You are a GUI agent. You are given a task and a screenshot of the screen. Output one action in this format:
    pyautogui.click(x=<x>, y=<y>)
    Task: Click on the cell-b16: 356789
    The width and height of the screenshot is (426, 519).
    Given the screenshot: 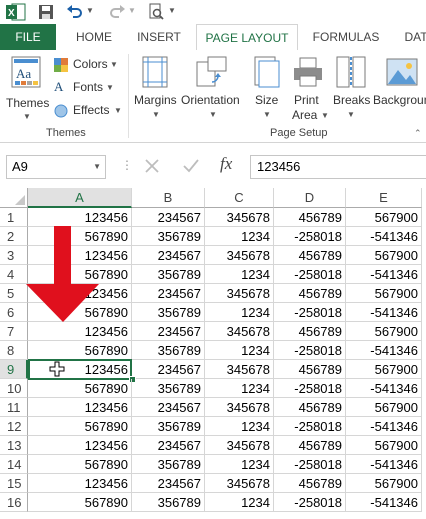 What is the action you would take?
    pyautogui.click(x=168, y=502)
    